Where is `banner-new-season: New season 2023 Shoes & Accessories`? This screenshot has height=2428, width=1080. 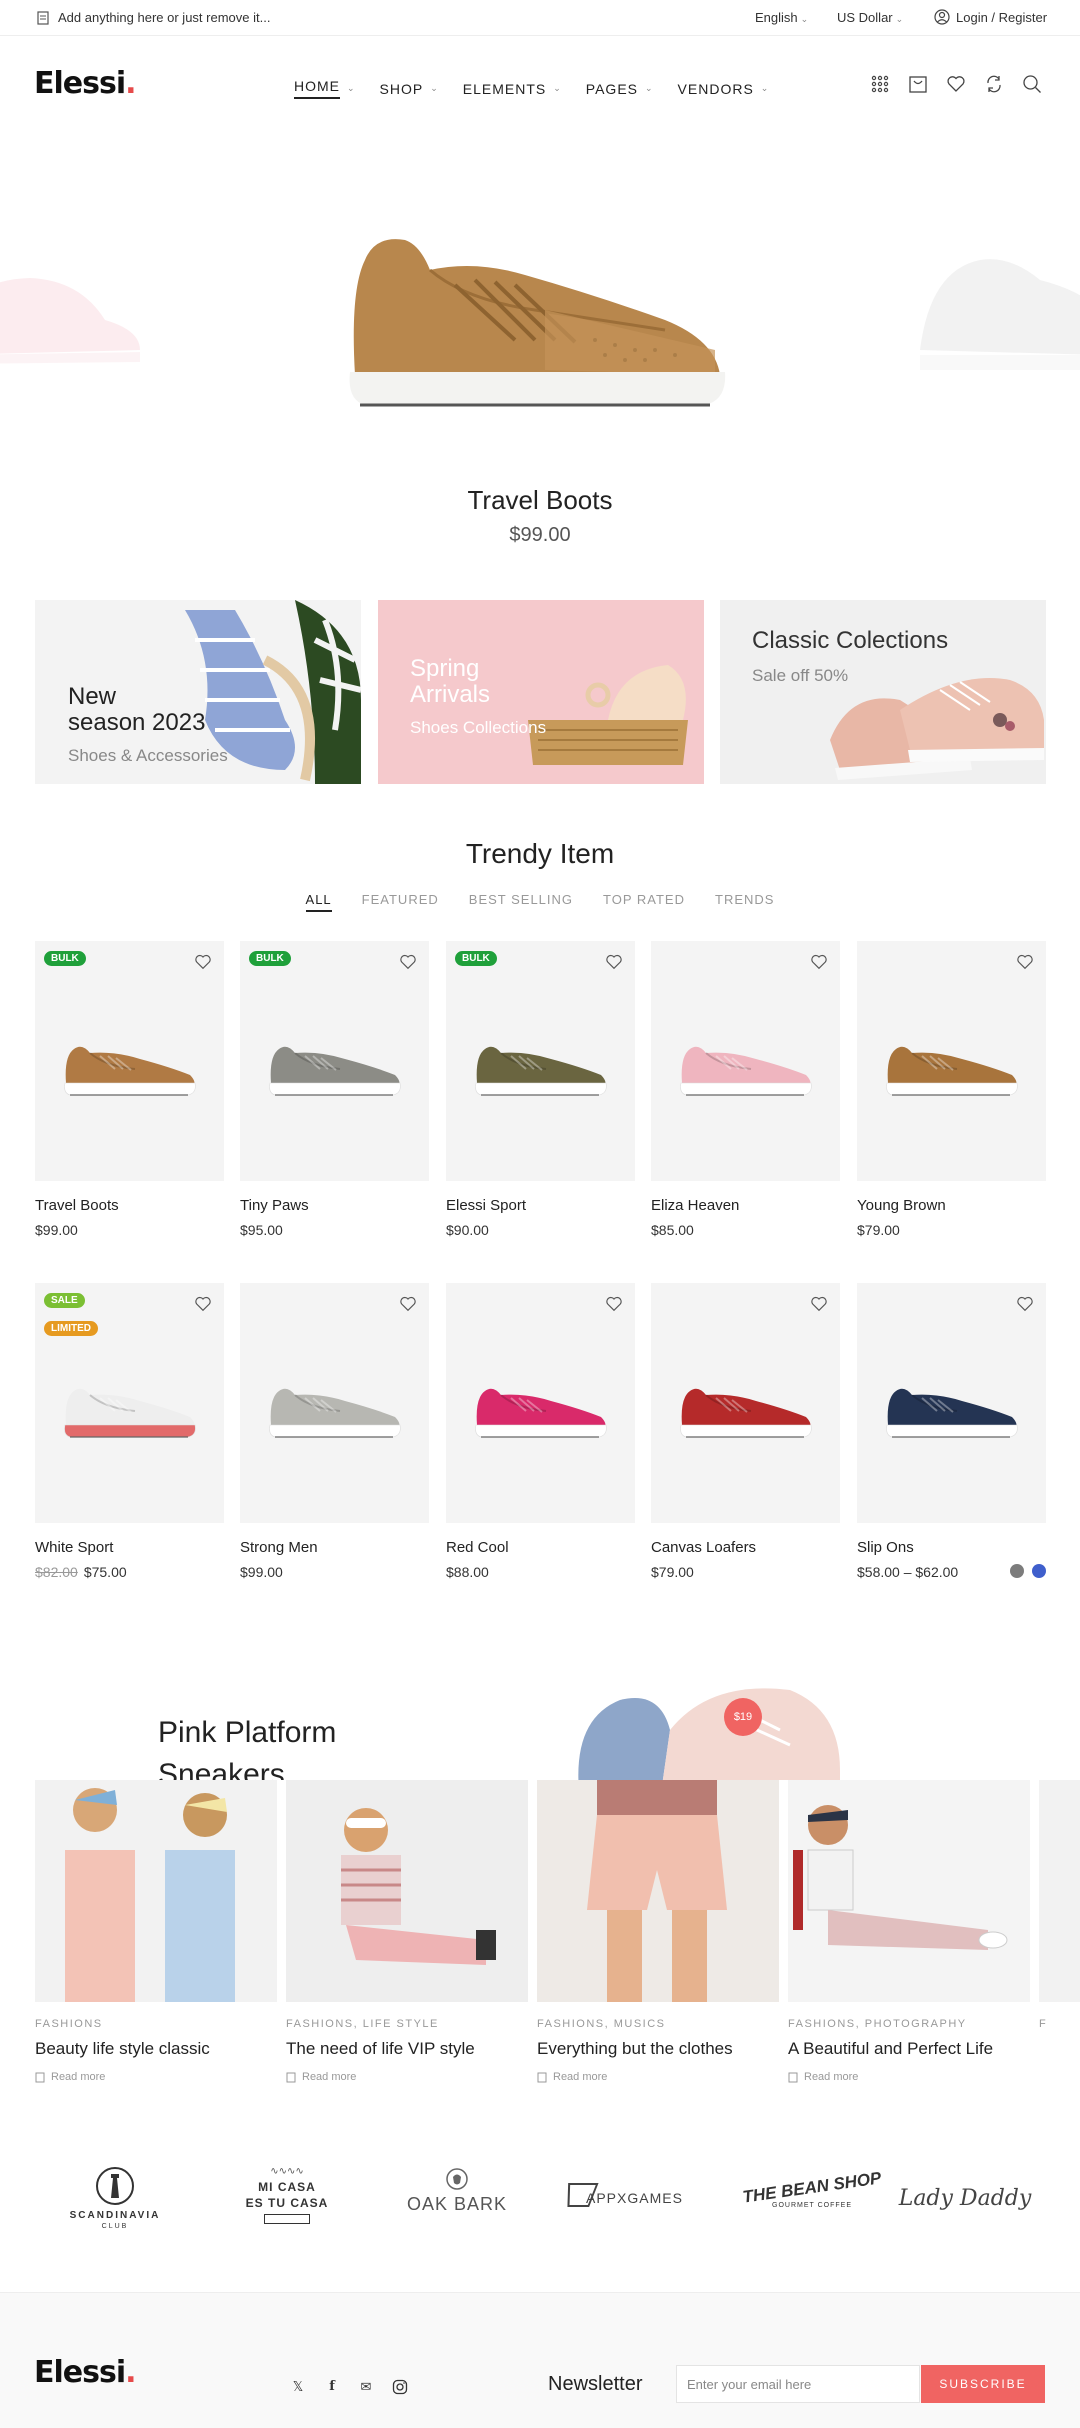 banner-new-season: New season 2023 Shoes & Accessories is located at coordinates (198, 692).